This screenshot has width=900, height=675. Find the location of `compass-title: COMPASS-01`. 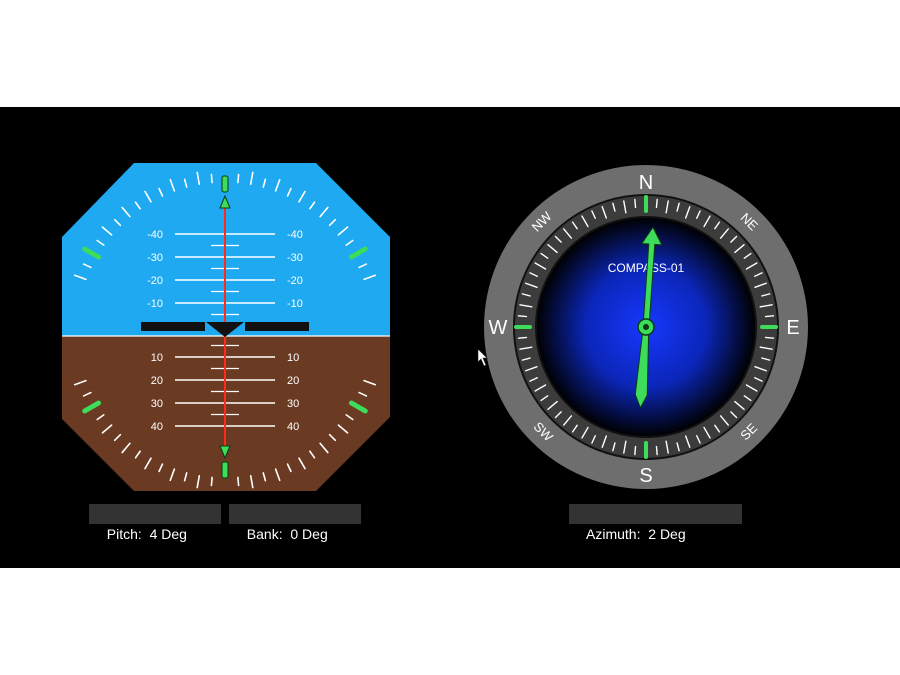

compass-title: COMPASS-01 is located at coordinates (646, 268).